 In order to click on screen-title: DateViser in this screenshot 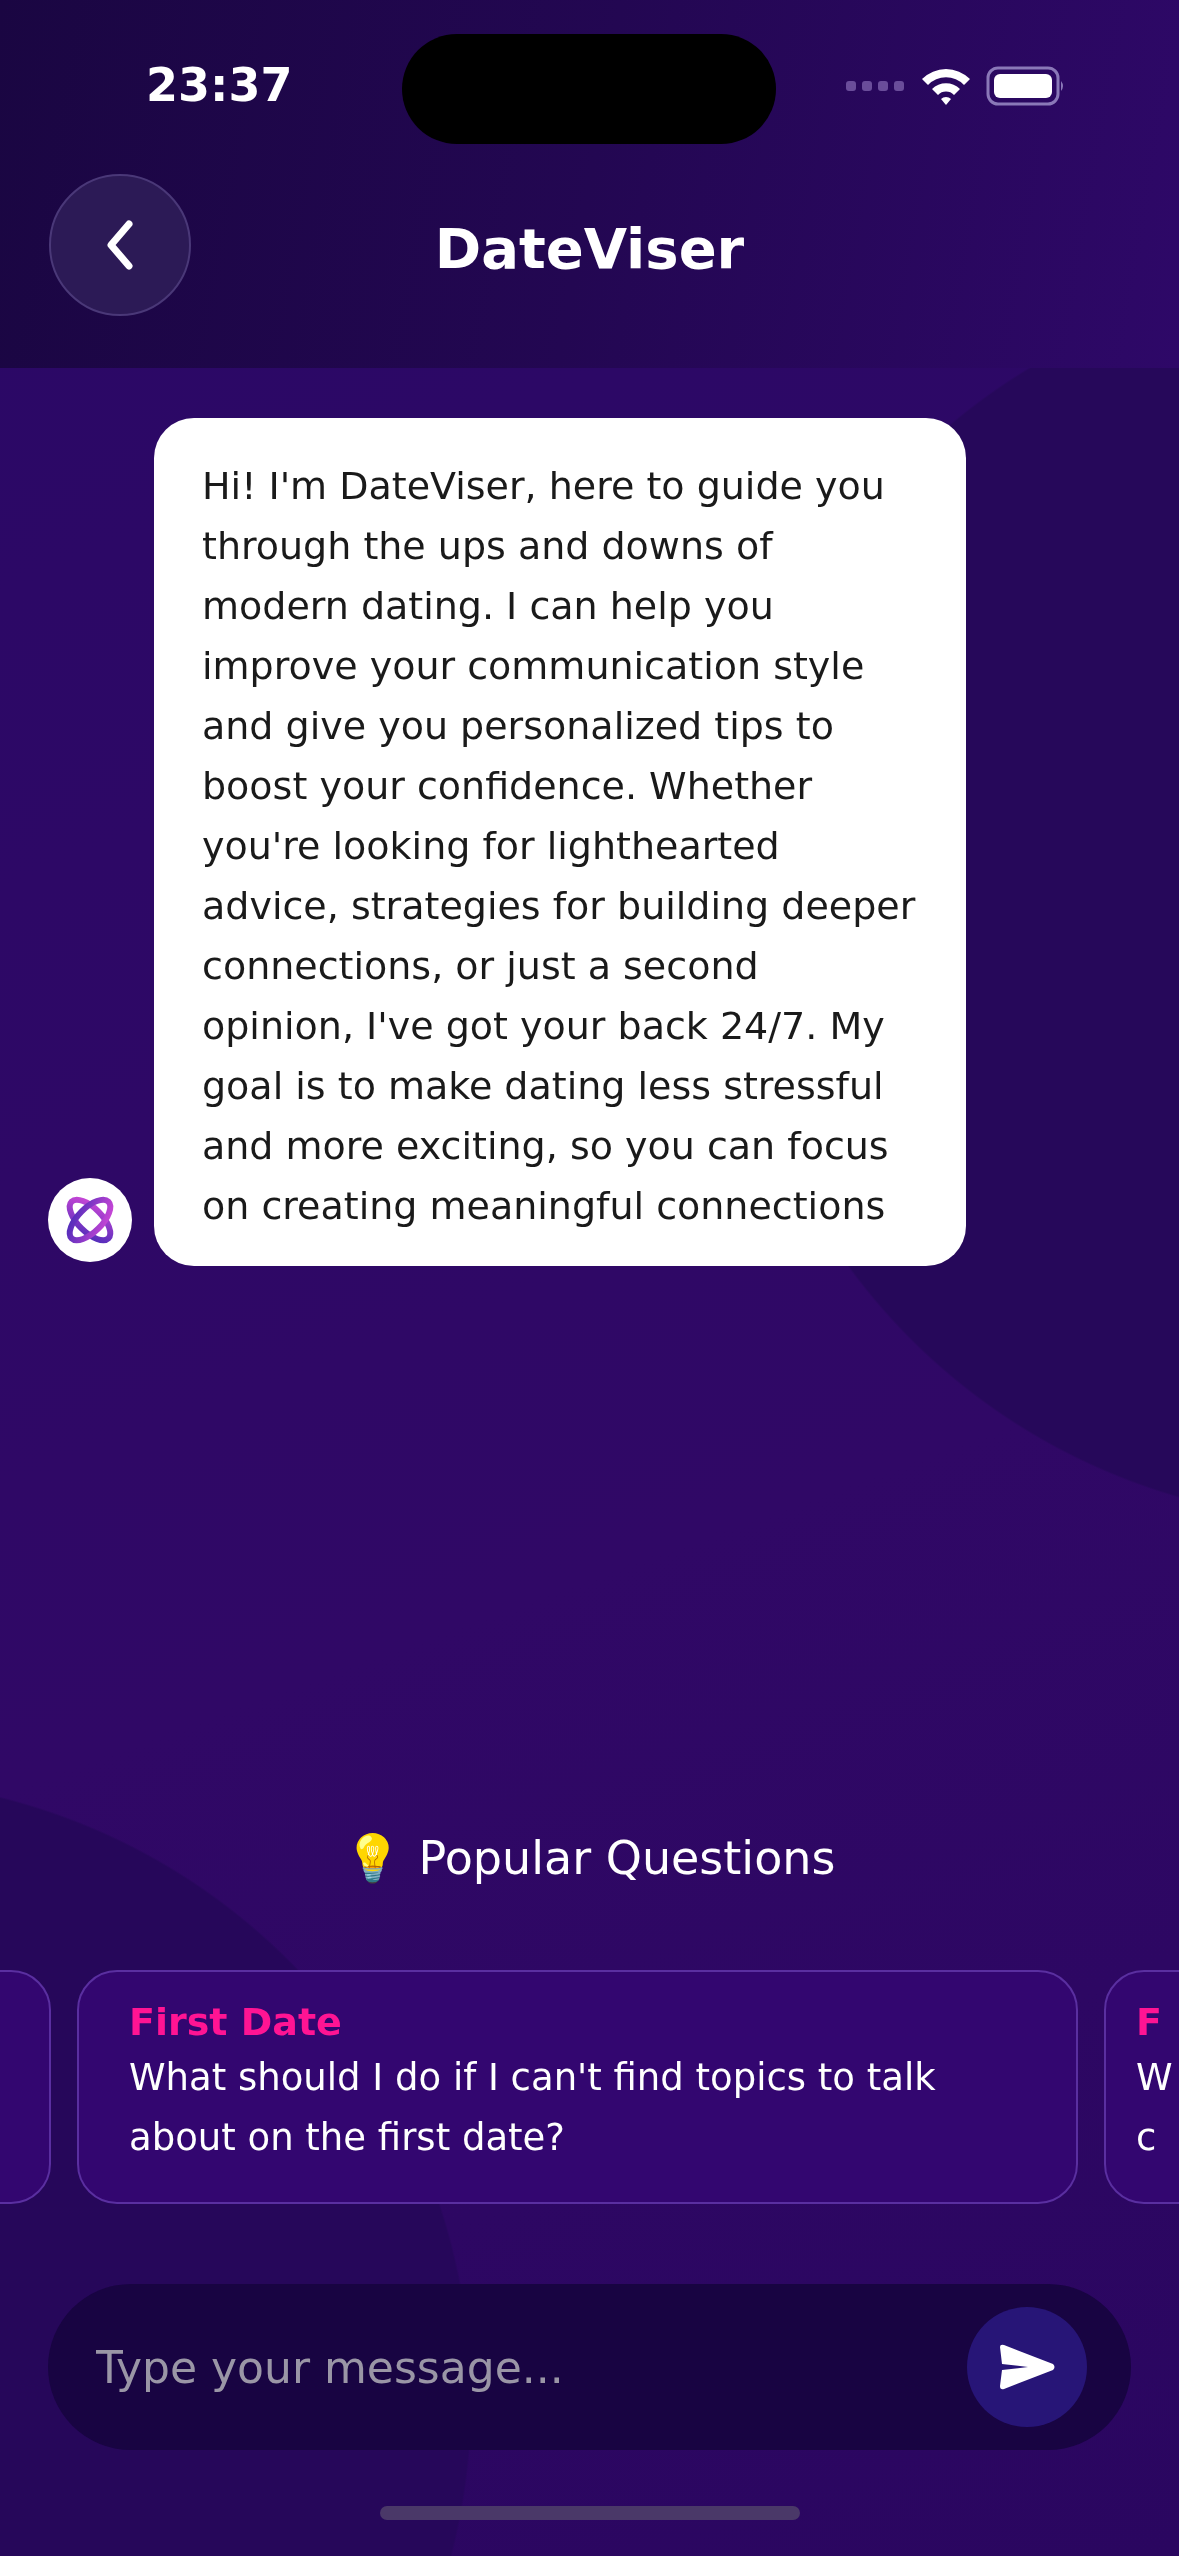, I will do `click(589, 249)`.